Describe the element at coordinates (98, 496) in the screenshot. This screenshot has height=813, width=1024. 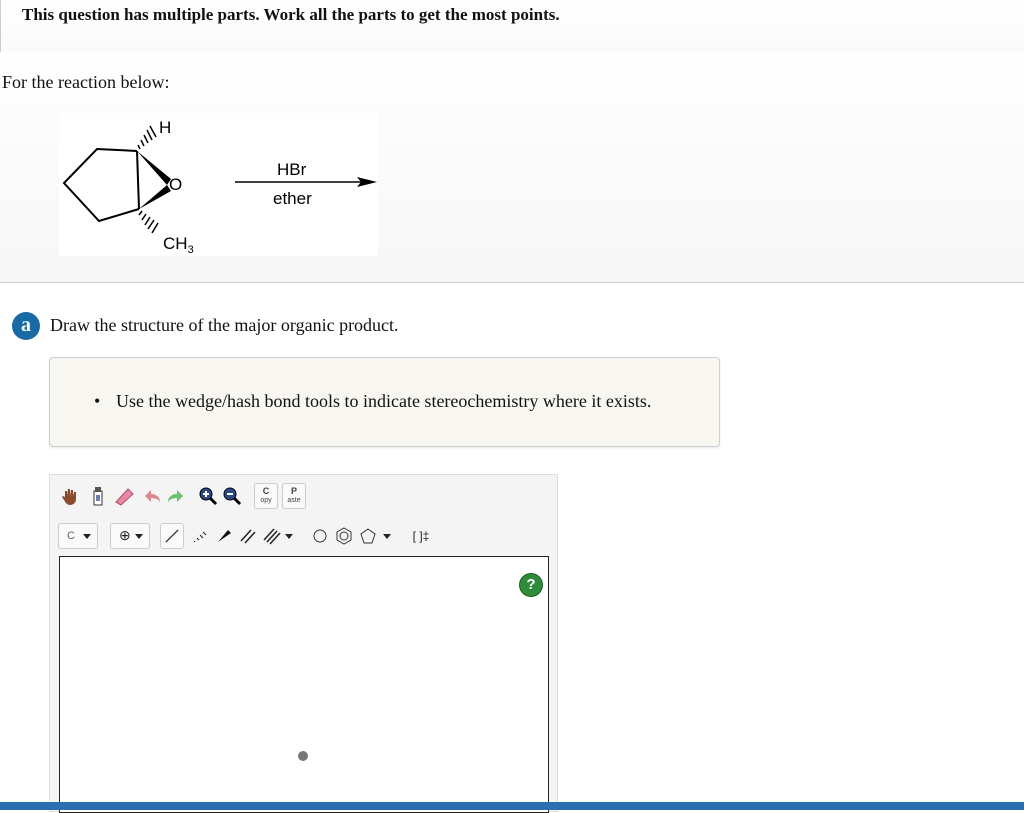
I see `erase-stick-icon` at that location.